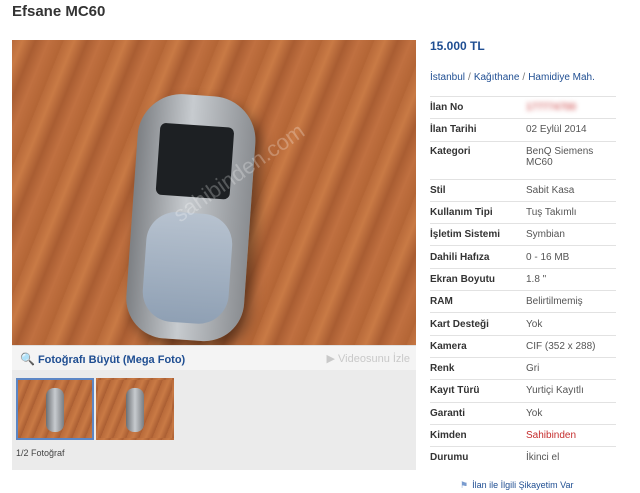 The image size is (640, 493). I want to click on breadcrumb-location: İstanbul / Kağıthane / Hamidiye Mah., so click(512, 77).